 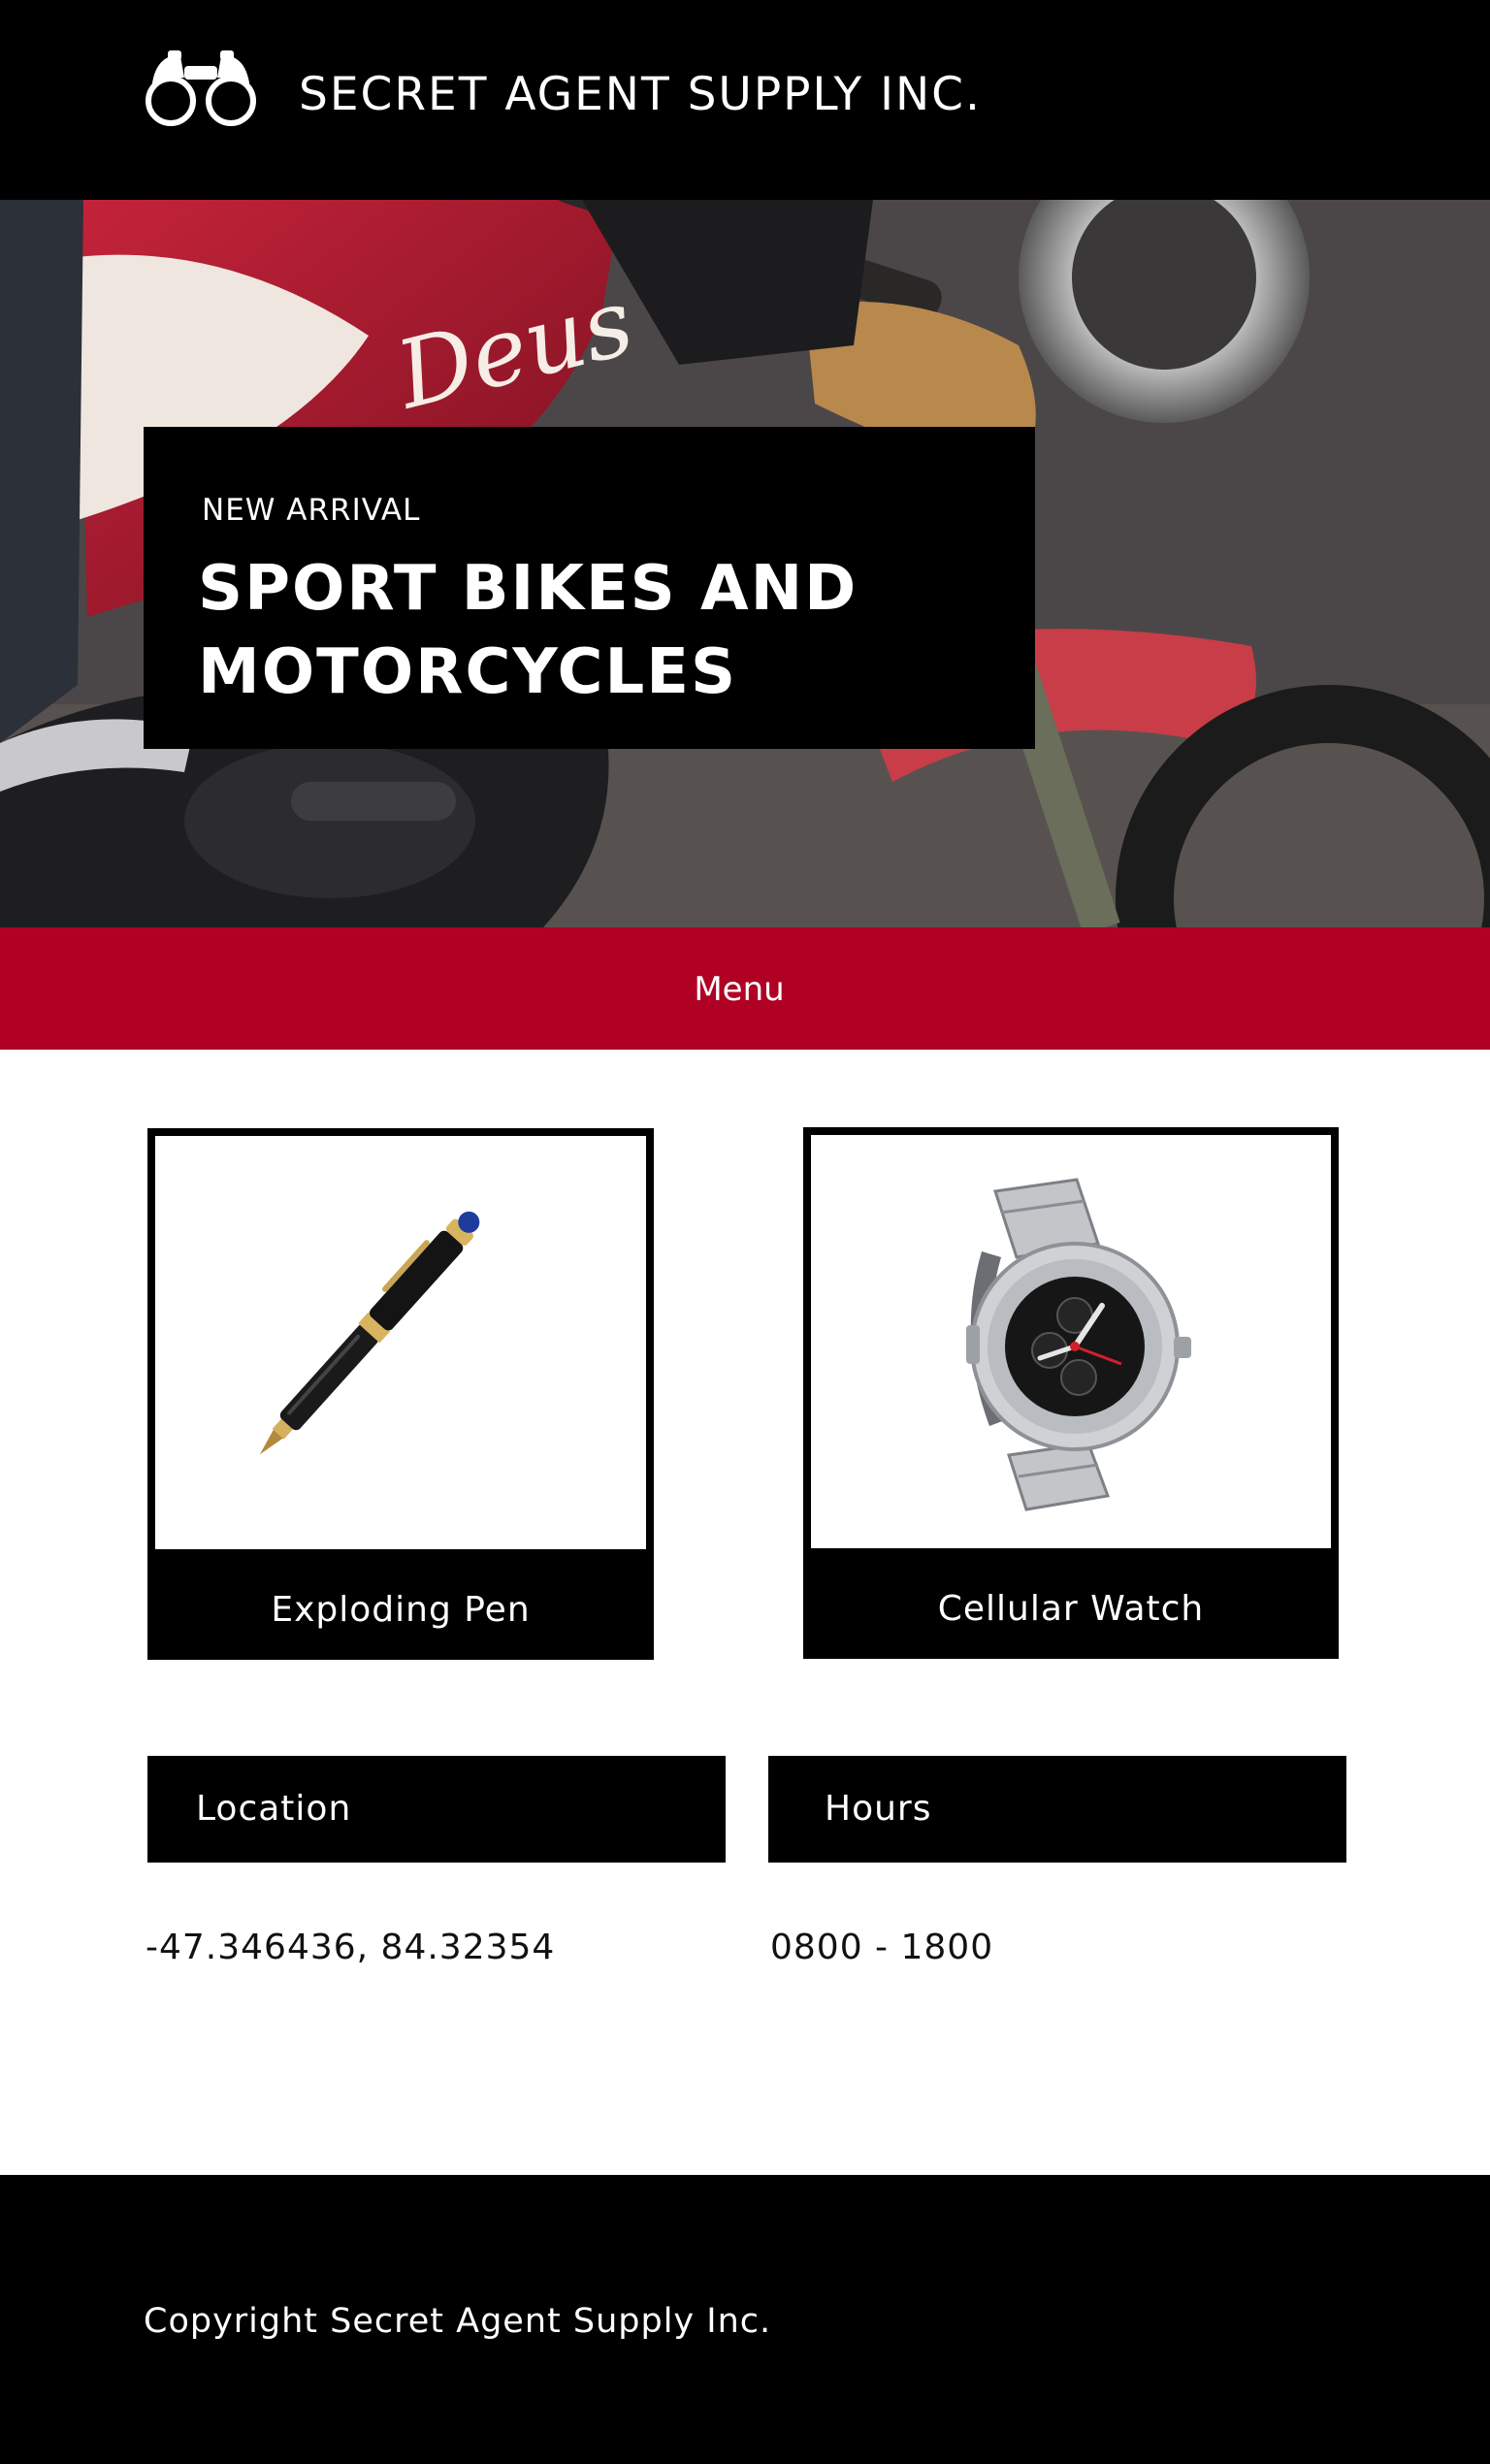 I want to click on menu-button: Menu, so click(x=745, y=988).